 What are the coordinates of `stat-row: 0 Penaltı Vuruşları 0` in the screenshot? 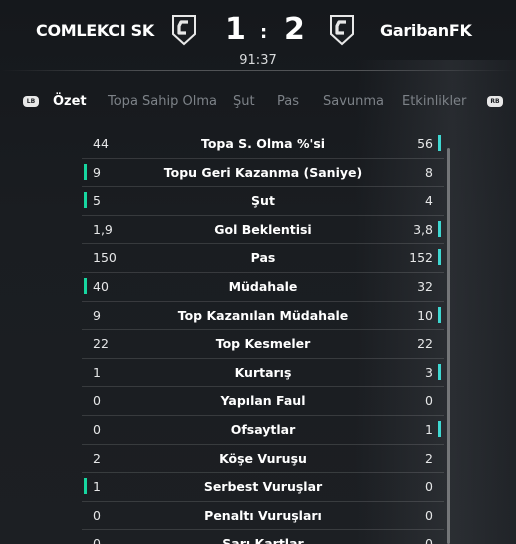 It's located at (263, 516).